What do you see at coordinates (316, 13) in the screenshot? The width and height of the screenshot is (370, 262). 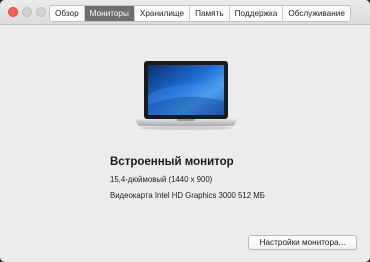 I see `tab-service: Обслуживание` at bounding box center [316, 13].